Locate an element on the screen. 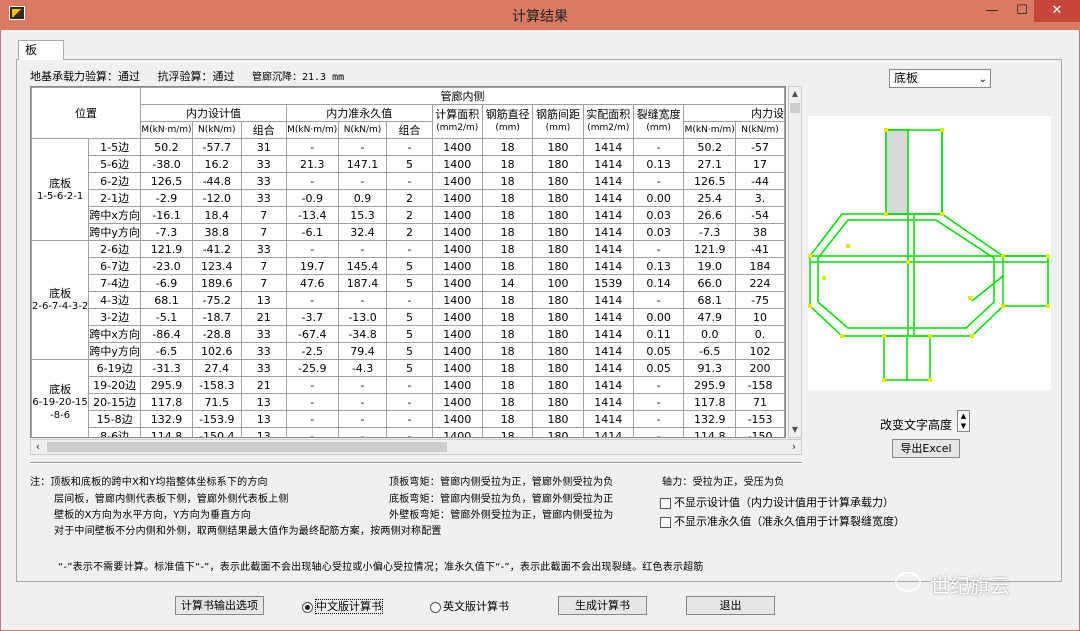 This screenshot has width=1080, height=631. value-cell: 21 is located at coordinates (263, 385).